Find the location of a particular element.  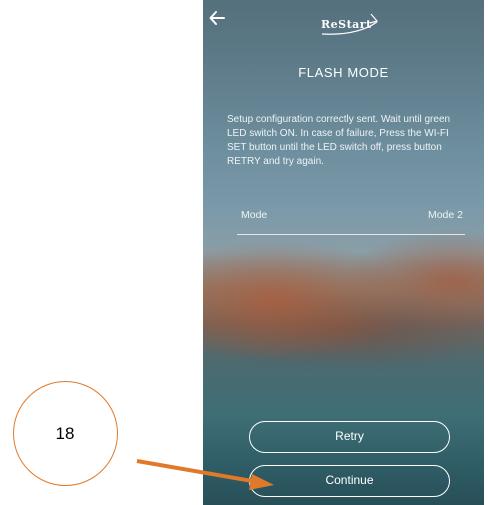

step-number: 18 is located at coordinates (65, 433).